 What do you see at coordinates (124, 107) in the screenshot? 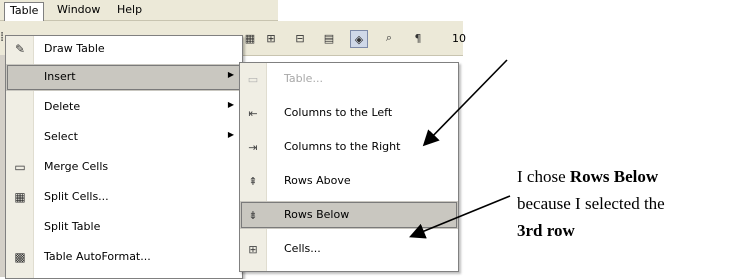
I see `menu-item-delete: Delete ▶` at bounding box center [124, 107].